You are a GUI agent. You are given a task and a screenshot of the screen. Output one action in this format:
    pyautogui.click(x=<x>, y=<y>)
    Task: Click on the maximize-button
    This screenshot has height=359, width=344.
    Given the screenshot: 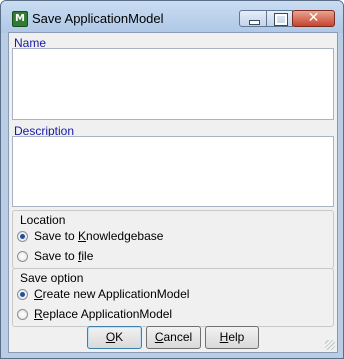 What is the action you would take?
    pyautogui.click(x=279, y=18)
    